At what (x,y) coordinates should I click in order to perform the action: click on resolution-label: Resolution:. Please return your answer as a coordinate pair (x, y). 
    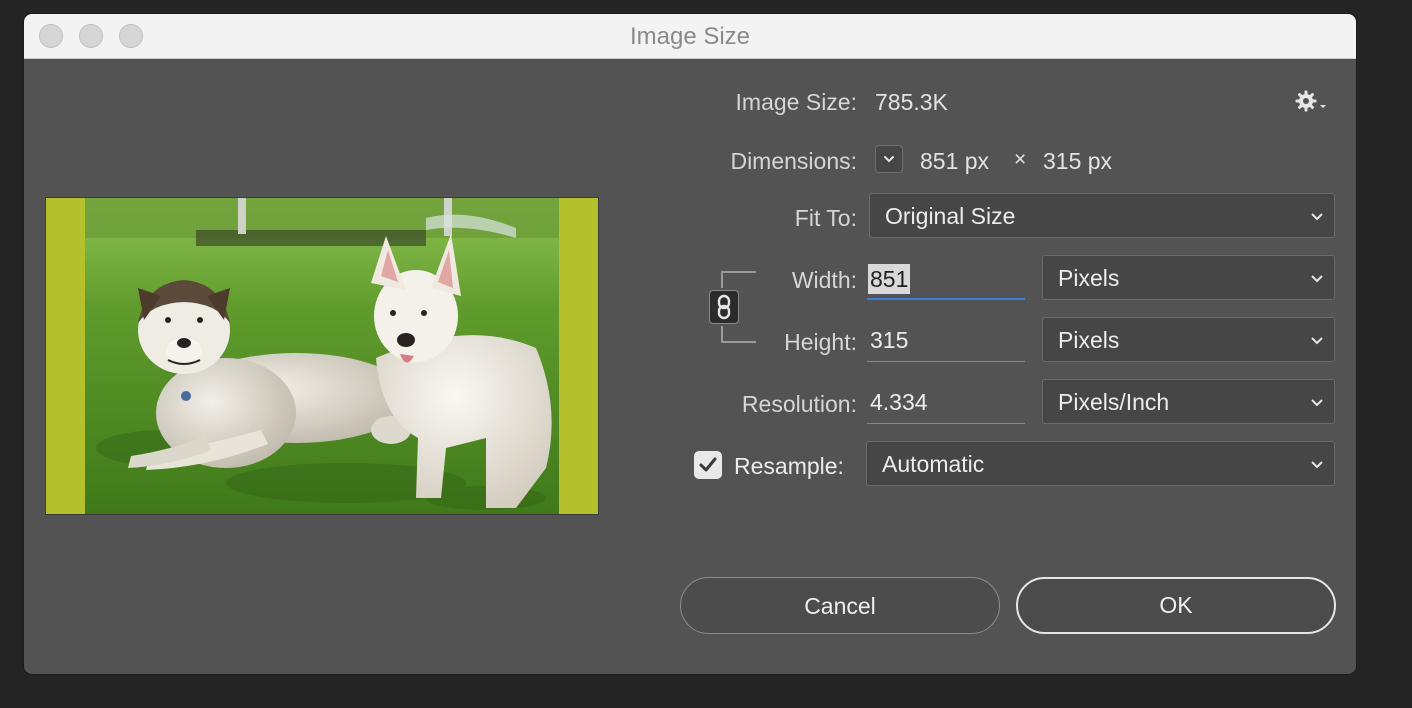
    Looking at the image, I should click on (799, 404).